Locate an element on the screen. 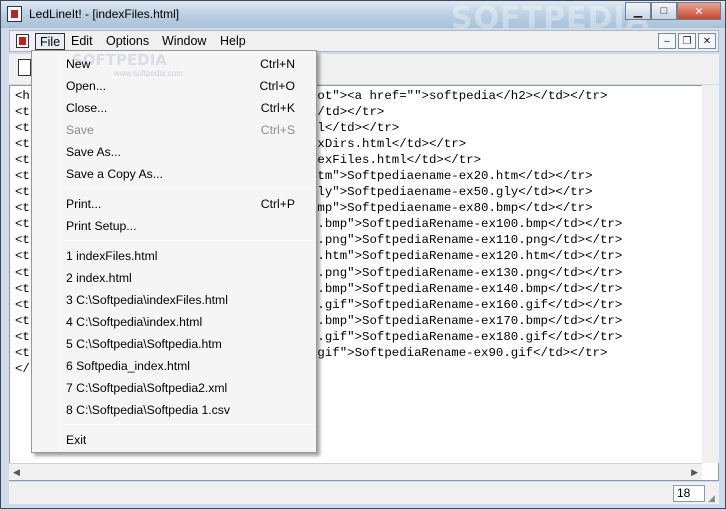  mdi-restore-button: ❐ is located at coordinates (687, 41).